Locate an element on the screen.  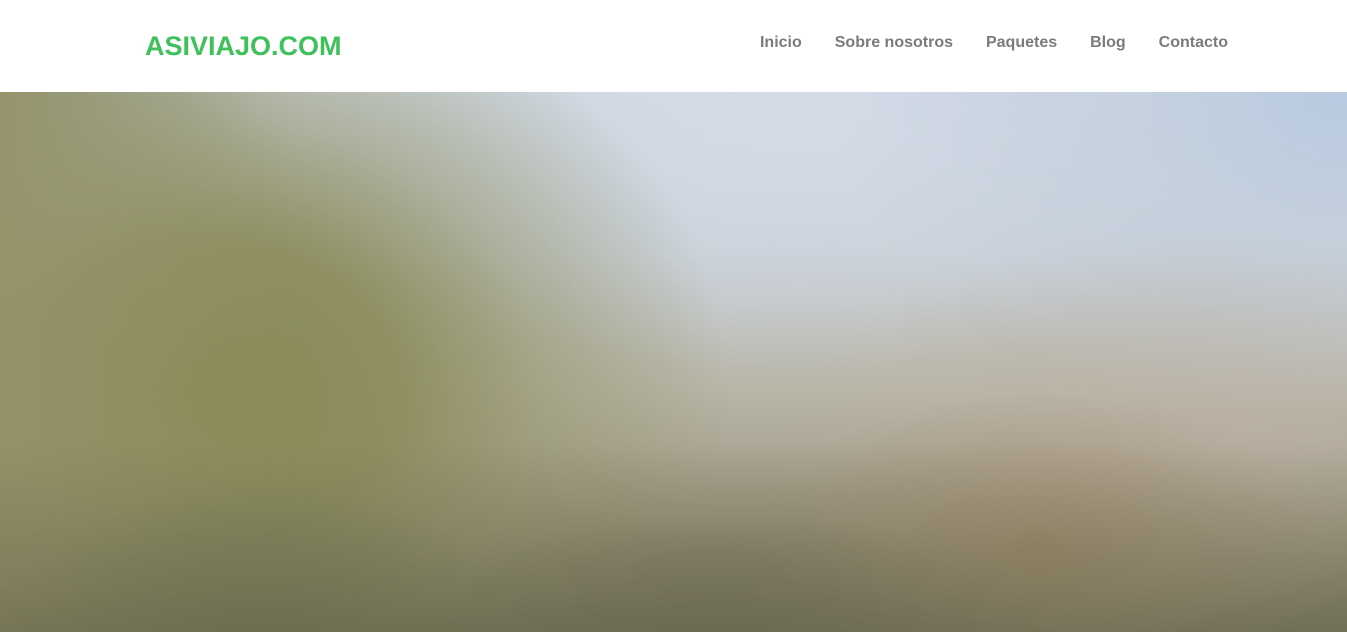
site-logo: ASIVIAJO.COM is located at coordinates (243, 46).